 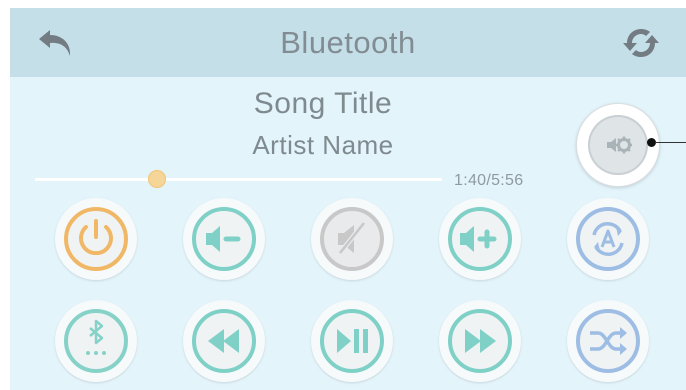 What do you see at coordinates (157, 179) in the screenshot?
I see `progress-thumb` at bounding box center [157, 179].